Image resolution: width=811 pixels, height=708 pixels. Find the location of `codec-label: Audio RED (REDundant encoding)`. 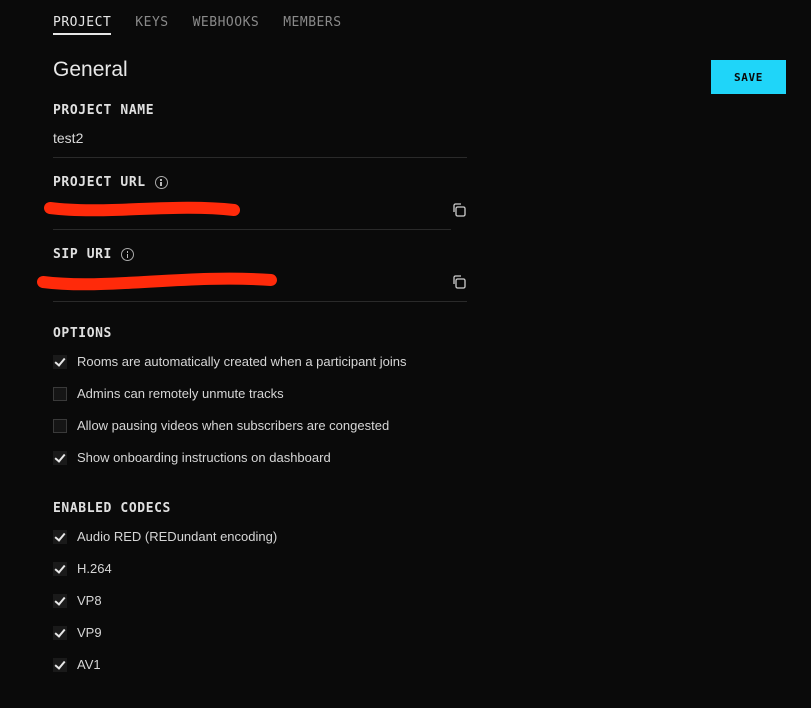

codec-label: Audio RED (REDundant encoding) is located at coordinates (177, 536).